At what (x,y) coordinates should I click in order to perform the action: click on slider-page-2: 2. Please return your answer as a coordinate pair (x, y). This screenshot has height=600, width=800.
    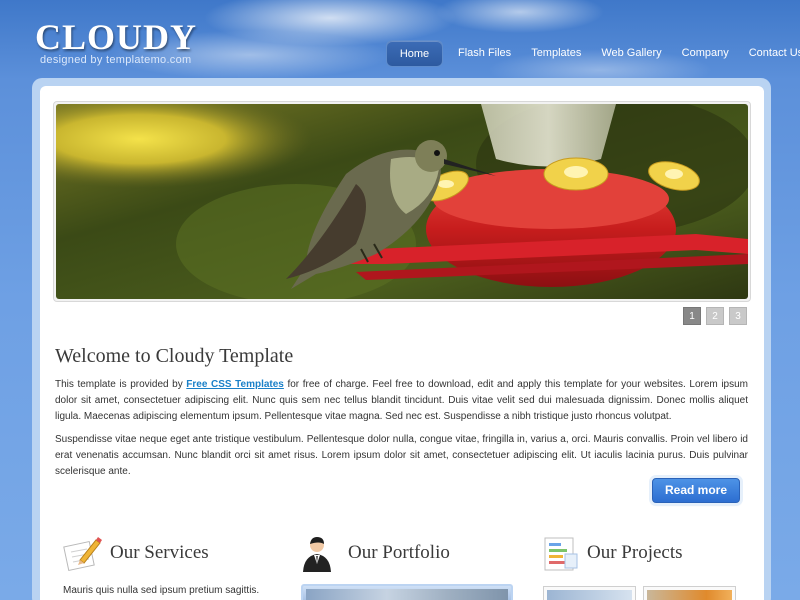
    Looking at the image, I should click on (715, 316).